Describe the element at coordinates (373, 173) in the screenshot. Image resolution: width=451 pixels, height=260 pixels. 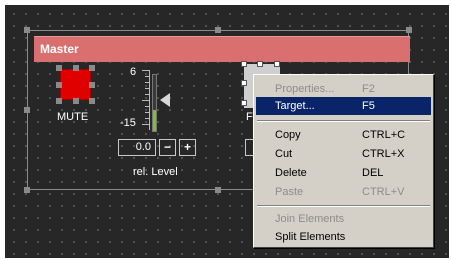
I see `menu-item-shortcut: DEL` at that location.